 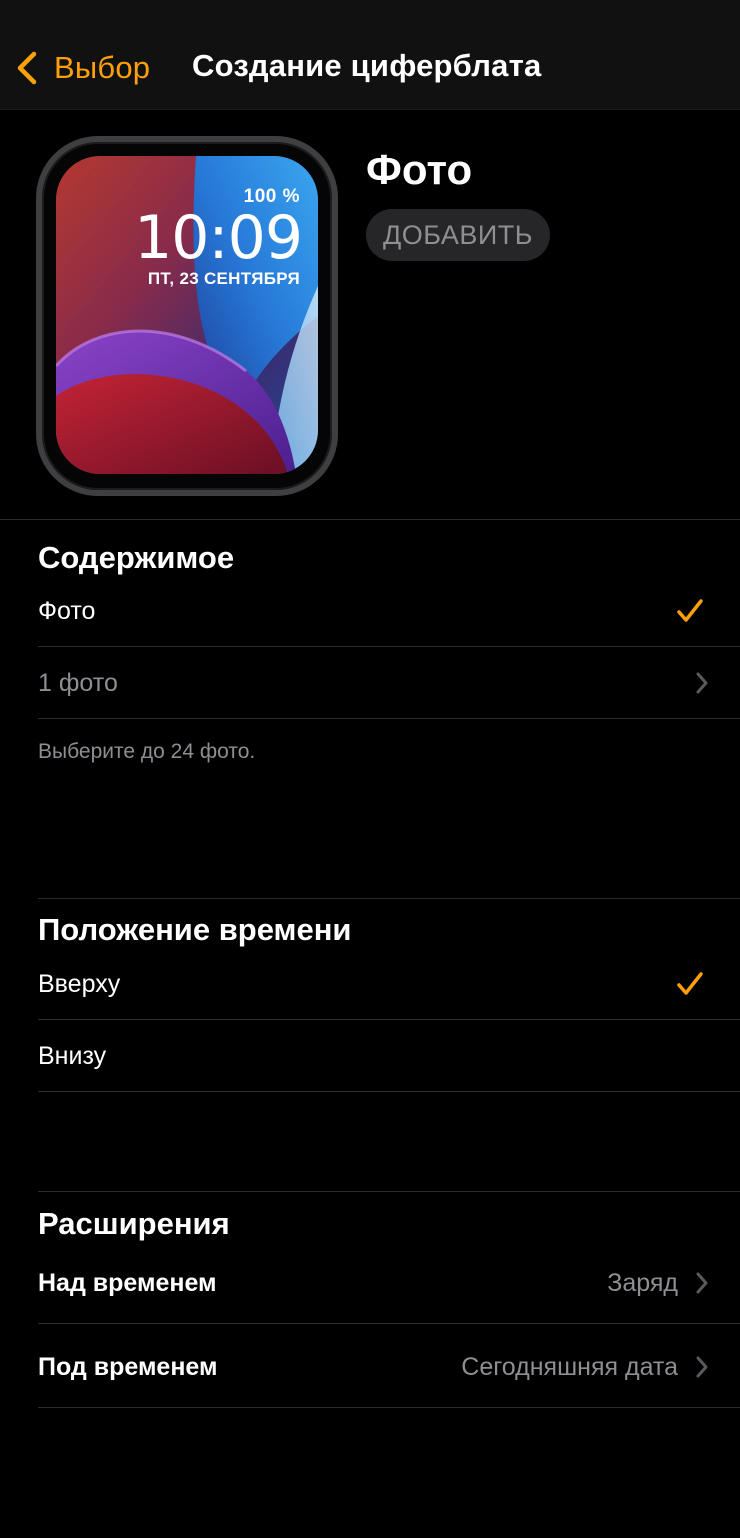 What do you see at coordinates (72, 1055) in the screenshot?
I see `option-label: Внизу` at bounding box center [72, 1055].